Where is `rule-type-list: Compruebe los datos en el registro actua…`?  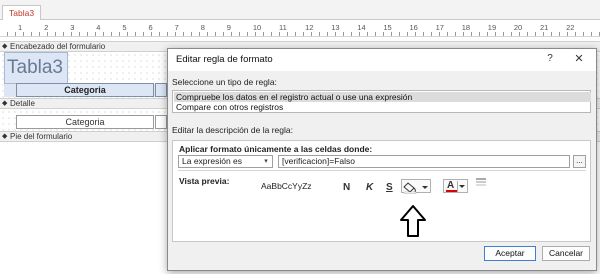
rule-type-list: Compruebe los datos en el registro actua… is located at coordinates (381, 101).